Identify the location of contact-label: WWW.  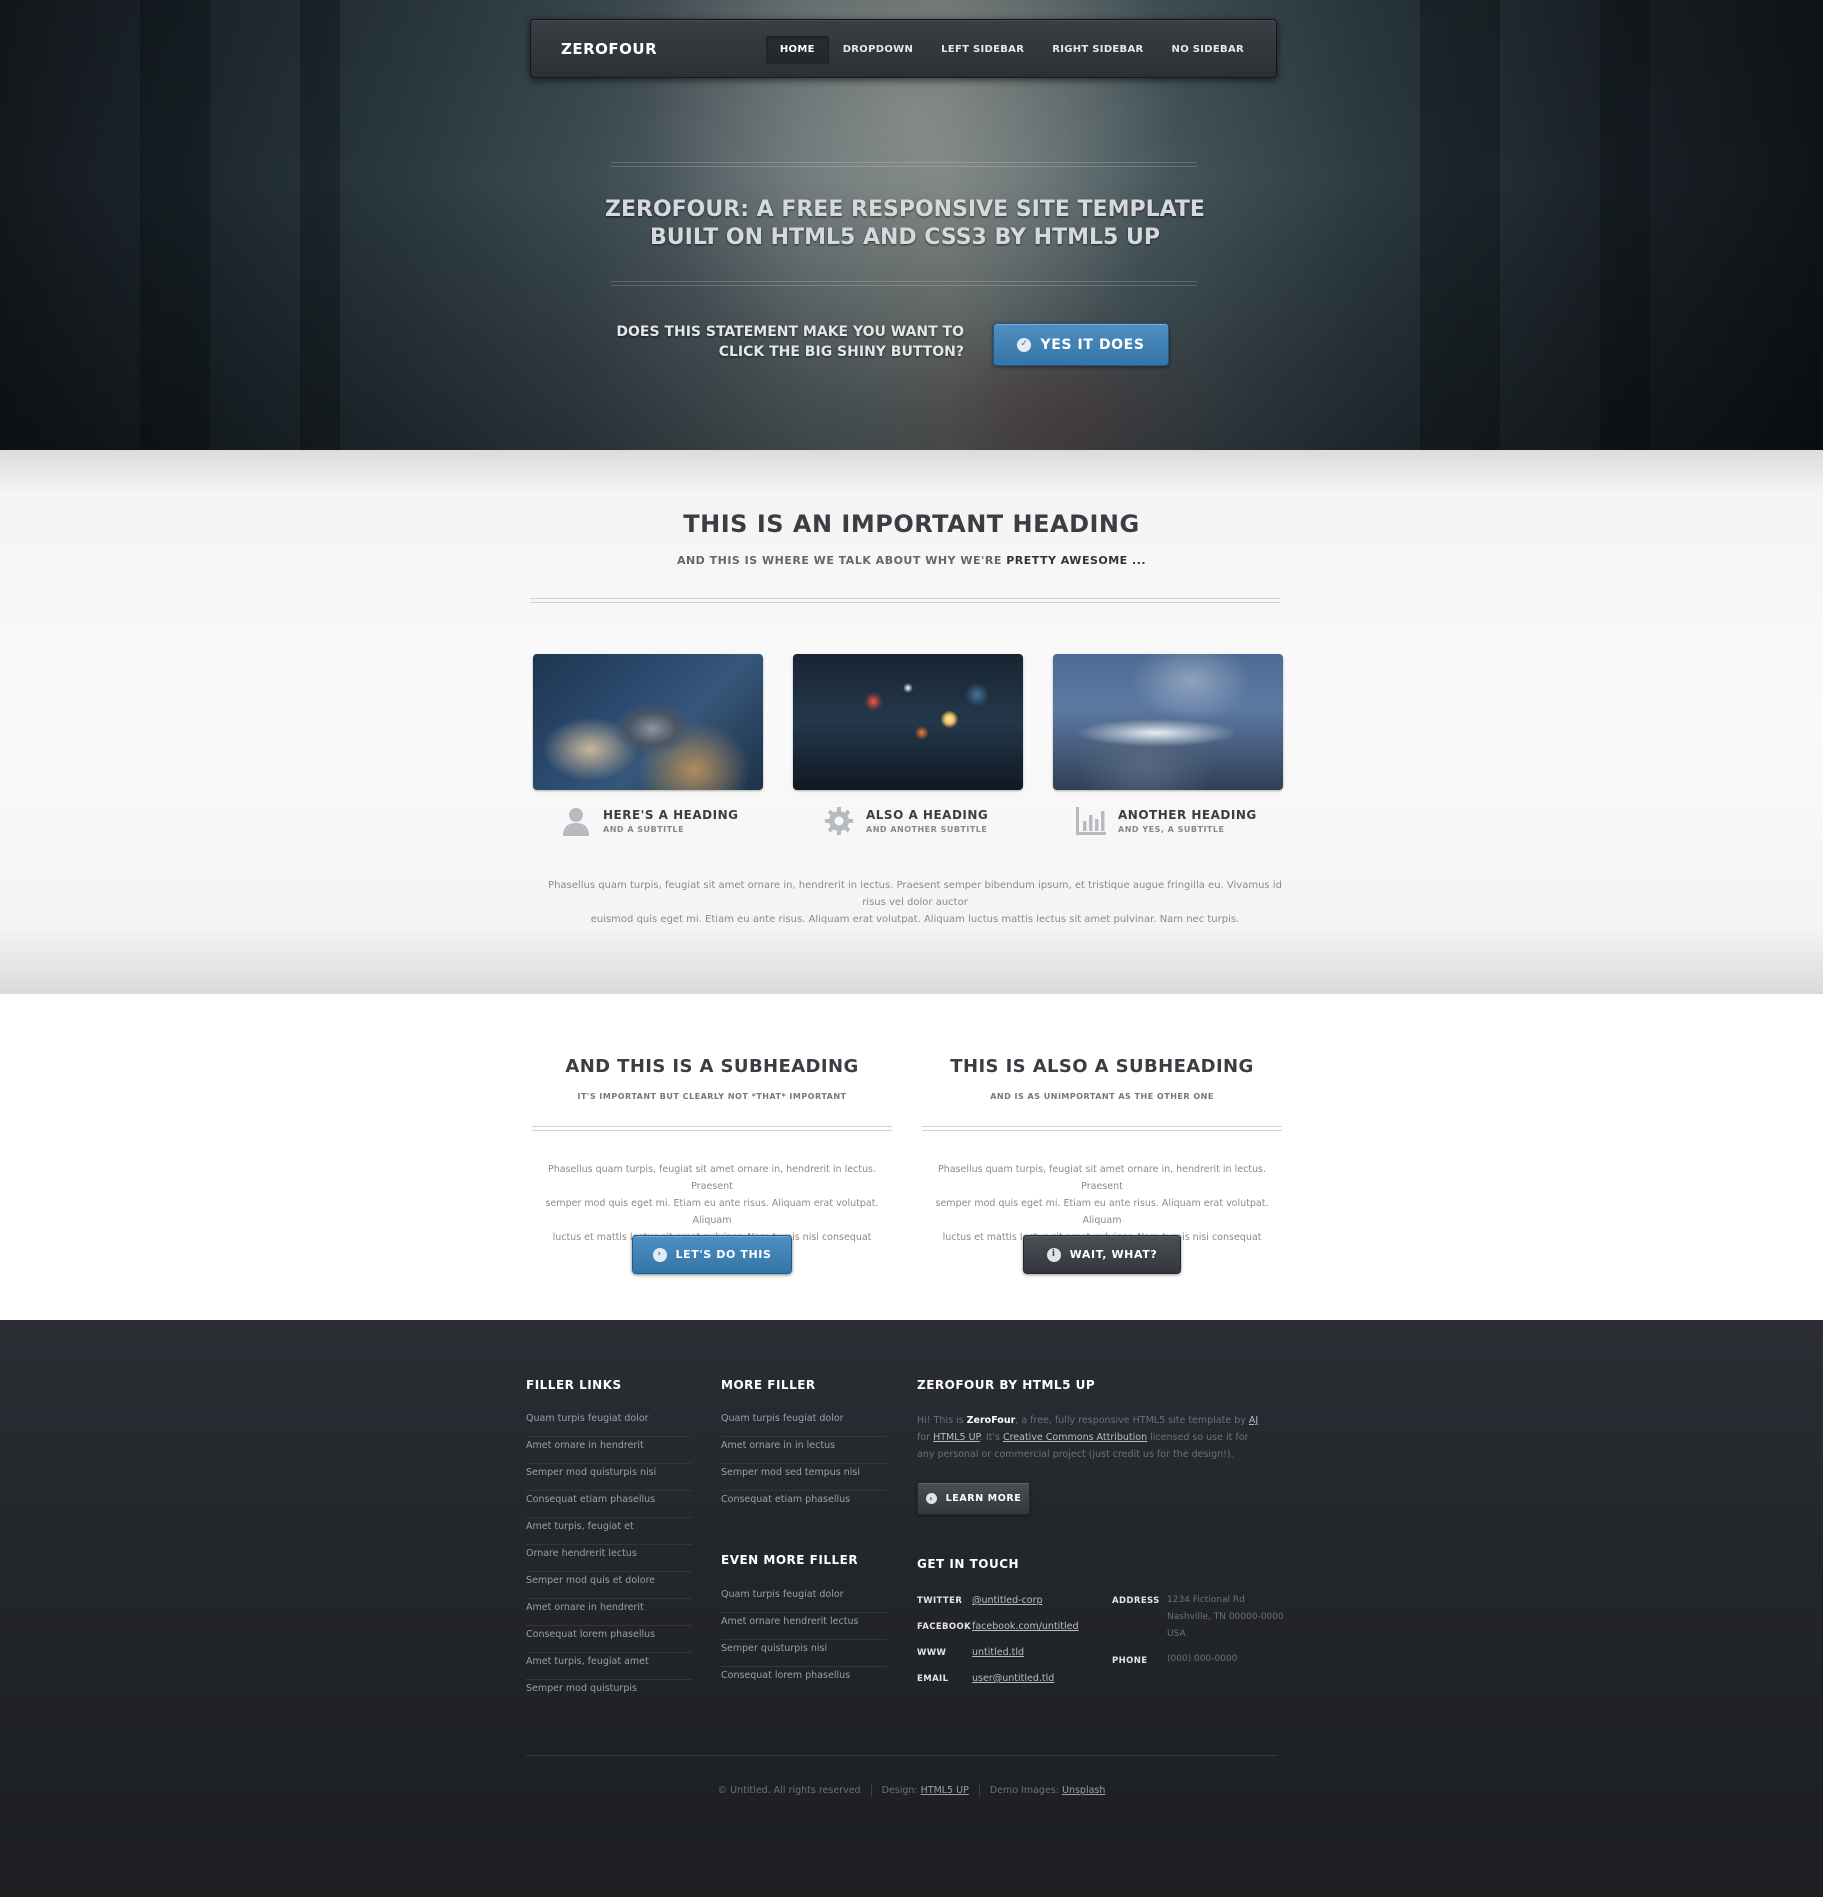
(932, 1653).